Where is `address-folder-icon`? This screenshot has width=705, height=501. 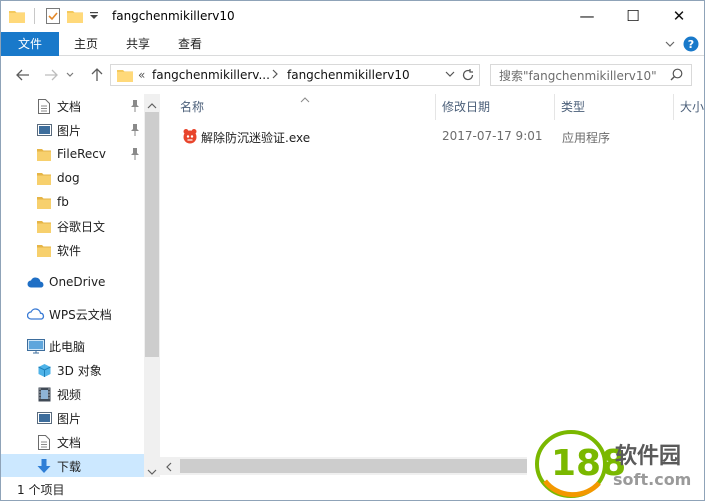 address-folder-icon is located at coordinates (125, 76).